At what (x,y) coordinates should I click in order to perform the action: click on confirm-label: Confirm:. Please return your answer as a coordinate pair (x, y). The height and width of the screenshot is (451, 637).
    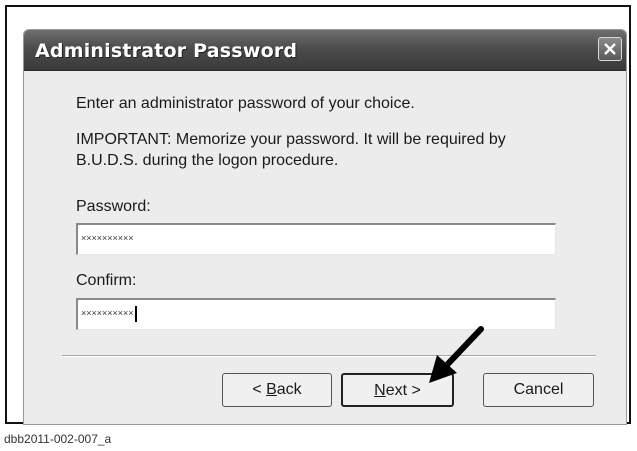
    Looking at the image, I should click on (106, 280).